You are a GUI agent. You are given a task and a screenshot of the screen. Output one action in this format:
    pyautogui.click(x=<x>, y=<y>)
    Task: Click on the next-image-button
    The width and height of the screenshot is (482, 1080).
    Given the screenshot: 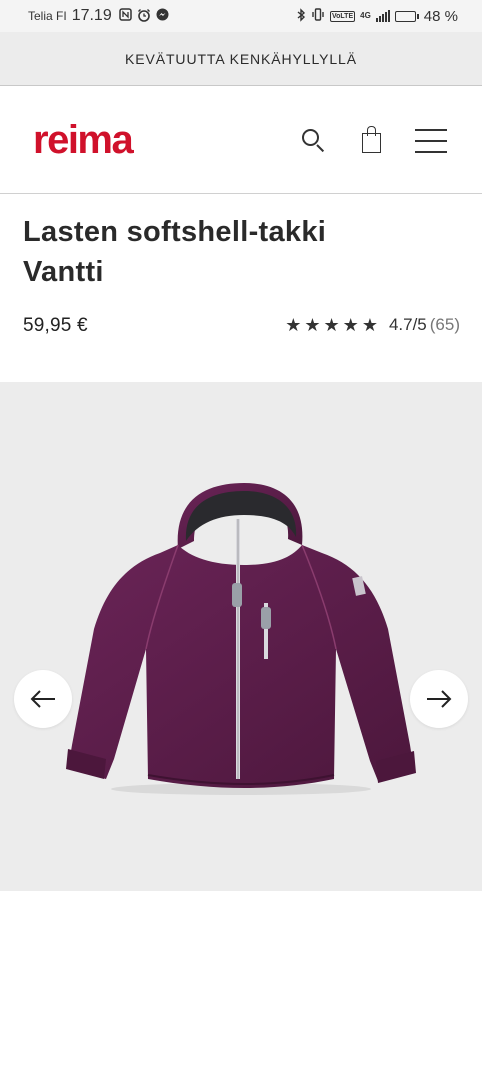 What is the action you would take?
    pyautogui.click(x=439, y=699)
    